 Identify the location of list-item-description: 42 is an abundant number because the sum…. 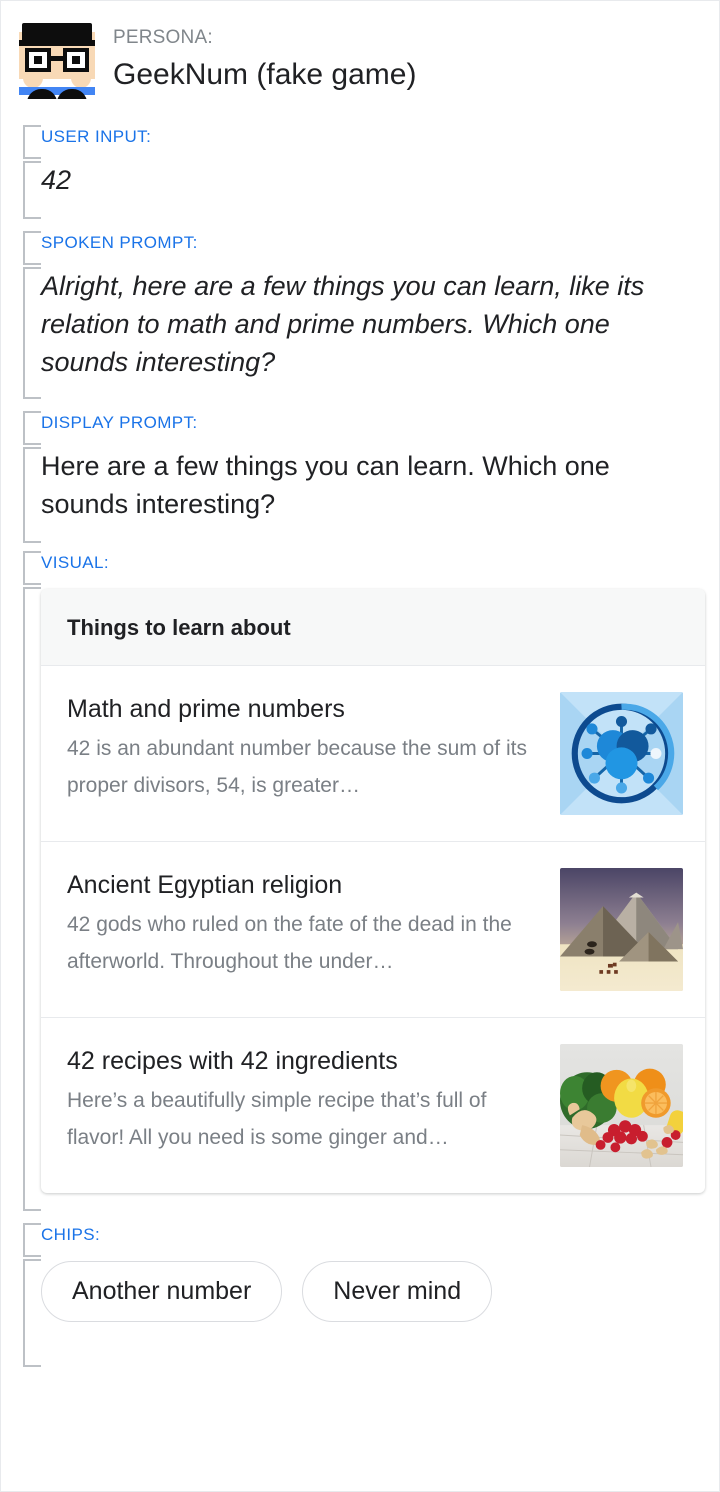
(297, 767).